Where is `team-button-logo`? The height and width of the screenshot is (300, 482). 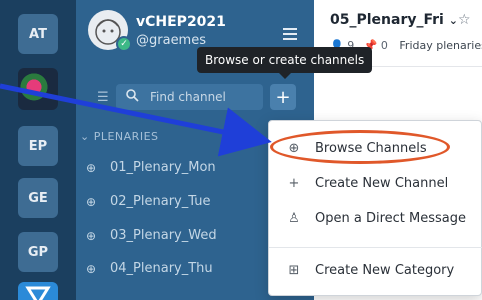
team-button-logo is located at coordinates (38, 291).